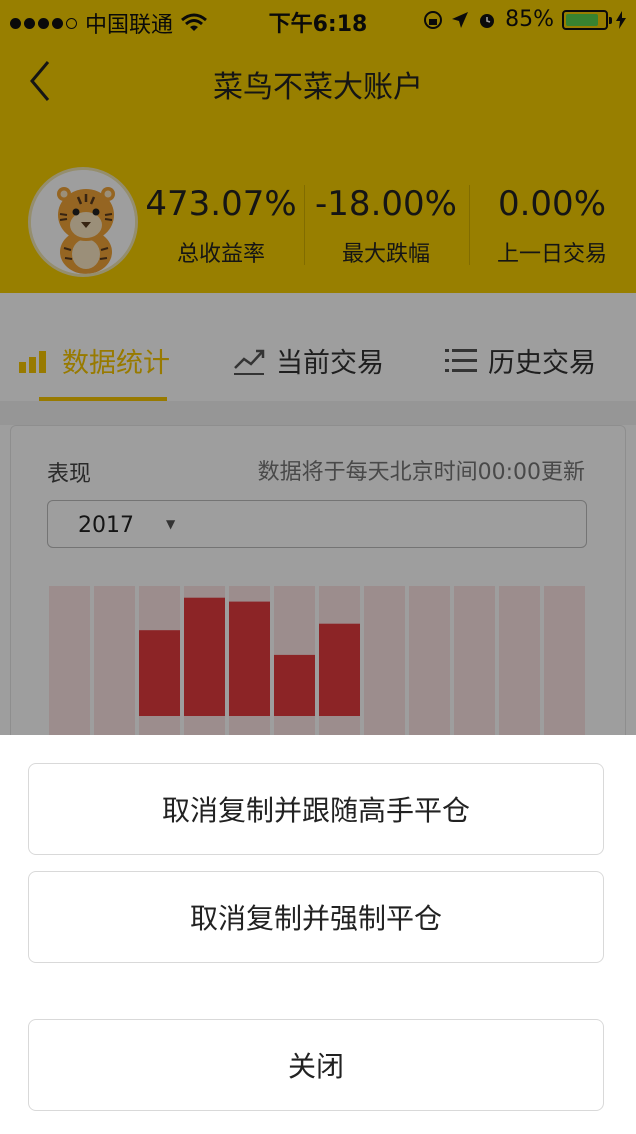 This screenshot has height=1134, width=636. What do you see at coordinates (316, 917) in the screenshot?
I see `cancel-copy-force-close-button: 取消复制并强制平仓` at bounding box center [316, 917].